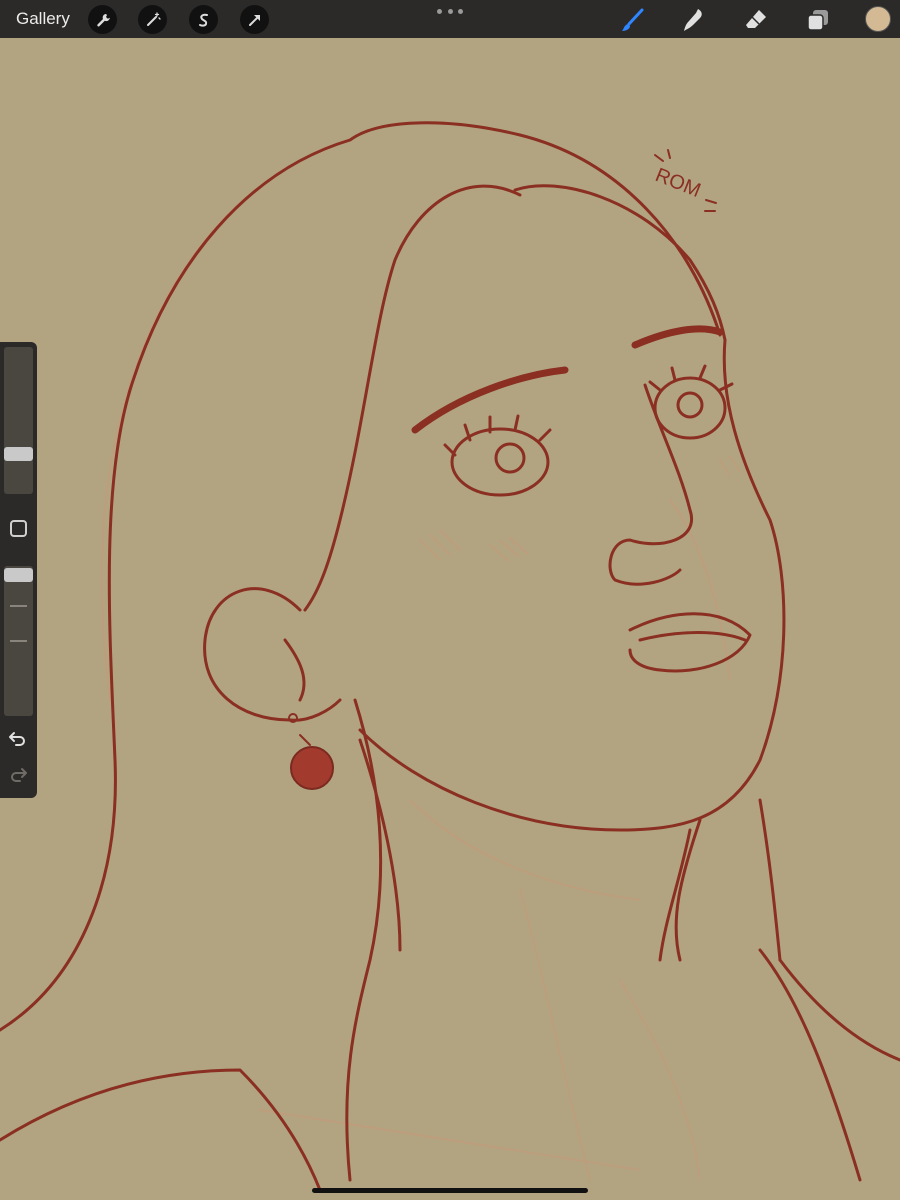 Image resolution: width=900 pixels, height=1200 pixels. What do you see at coordinates (878, 19) in the screenshot?
I see `color-picker-button` at bounding box center [878, 19].